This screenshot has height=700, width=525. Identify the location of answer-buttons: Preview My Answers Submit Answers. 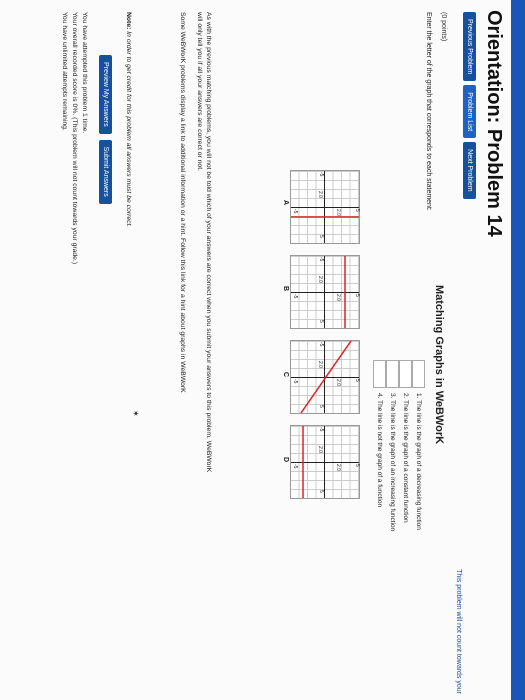
(105, 129).